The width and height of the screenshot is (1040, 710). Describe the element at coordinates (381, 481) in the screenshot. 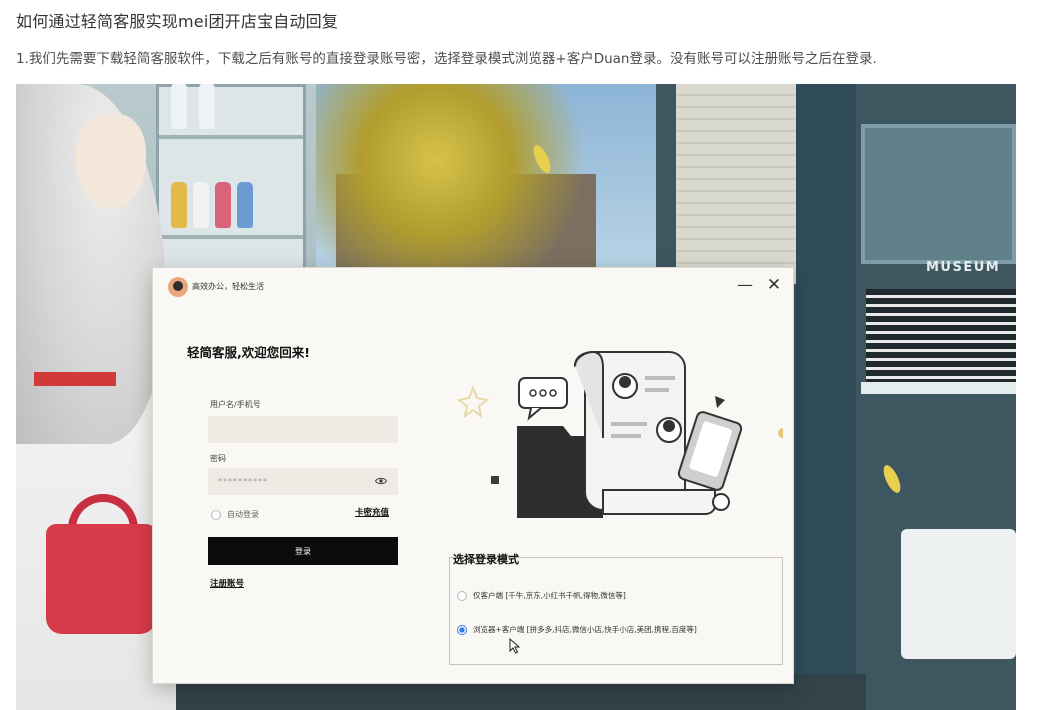

I see `eye-icon` at that location.